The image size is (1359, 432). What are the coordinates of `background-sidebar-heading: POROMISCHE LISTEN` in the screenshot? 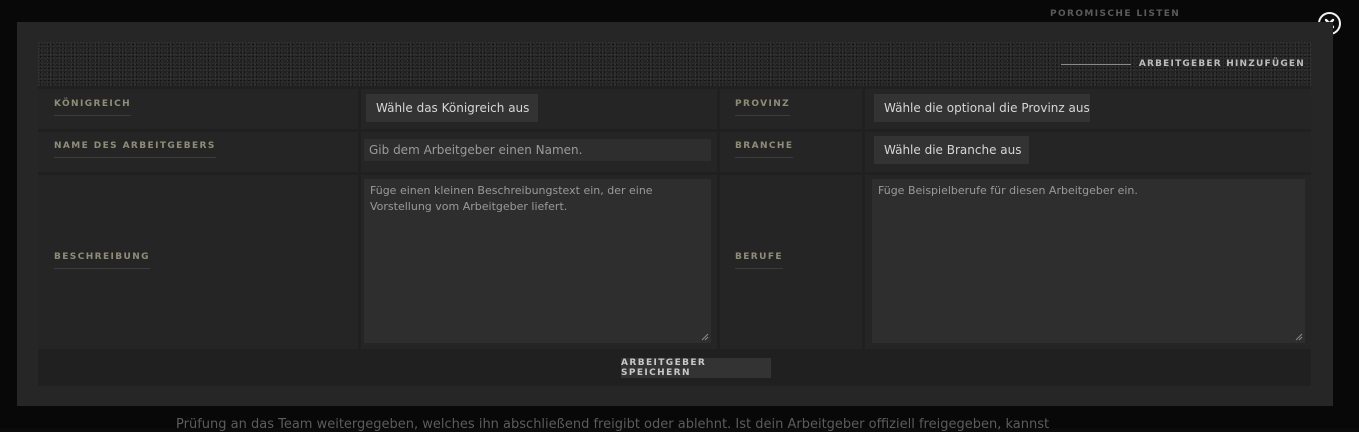 It's located at (1115, 14).